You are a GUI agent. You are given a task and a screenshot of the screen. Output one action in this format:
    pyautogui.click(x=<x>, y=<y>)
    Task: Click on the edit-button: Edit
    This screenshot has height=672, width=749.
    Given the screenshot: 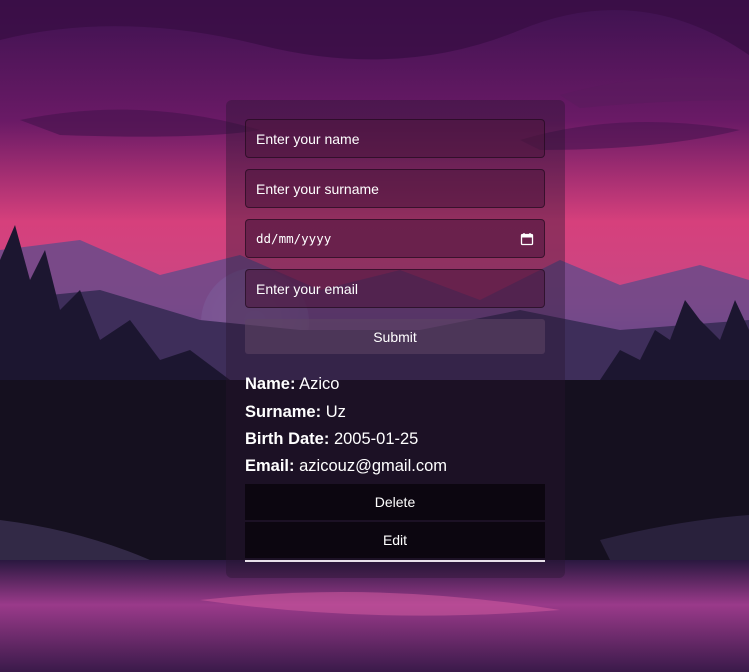 What is the action you would take?
    pyautogui.click(x=395, y=540)
    